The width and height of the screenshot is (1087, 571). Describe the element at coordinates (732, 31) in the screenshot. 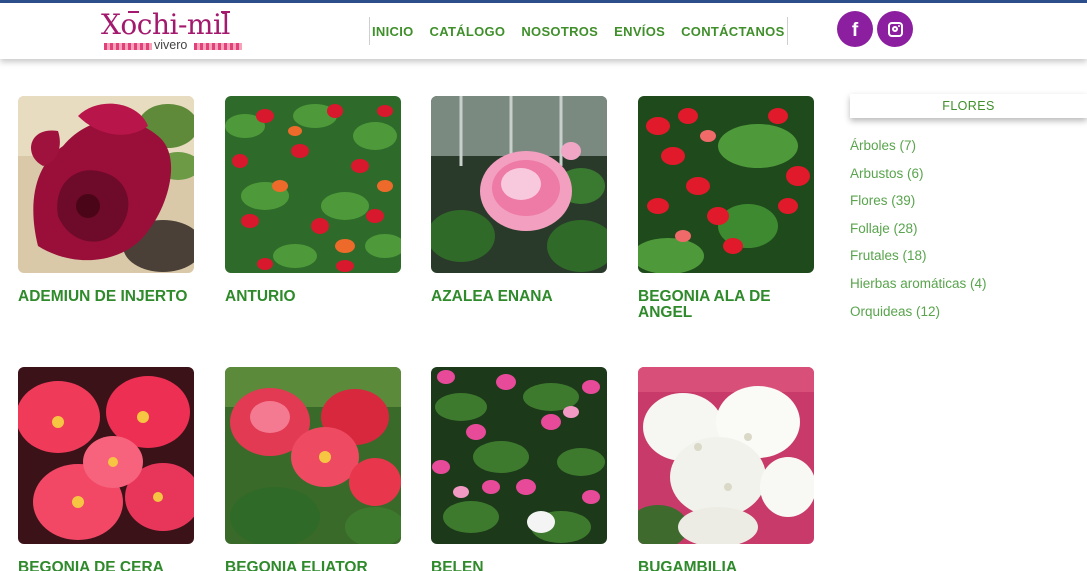

I see `nav-item-contactanos: CONTÁCTANOS` at that location.